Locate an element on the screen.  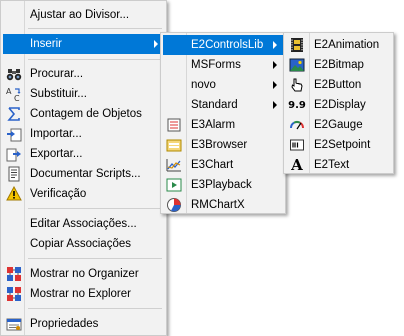
setpoint-icon is located at coordinates (297, 145).